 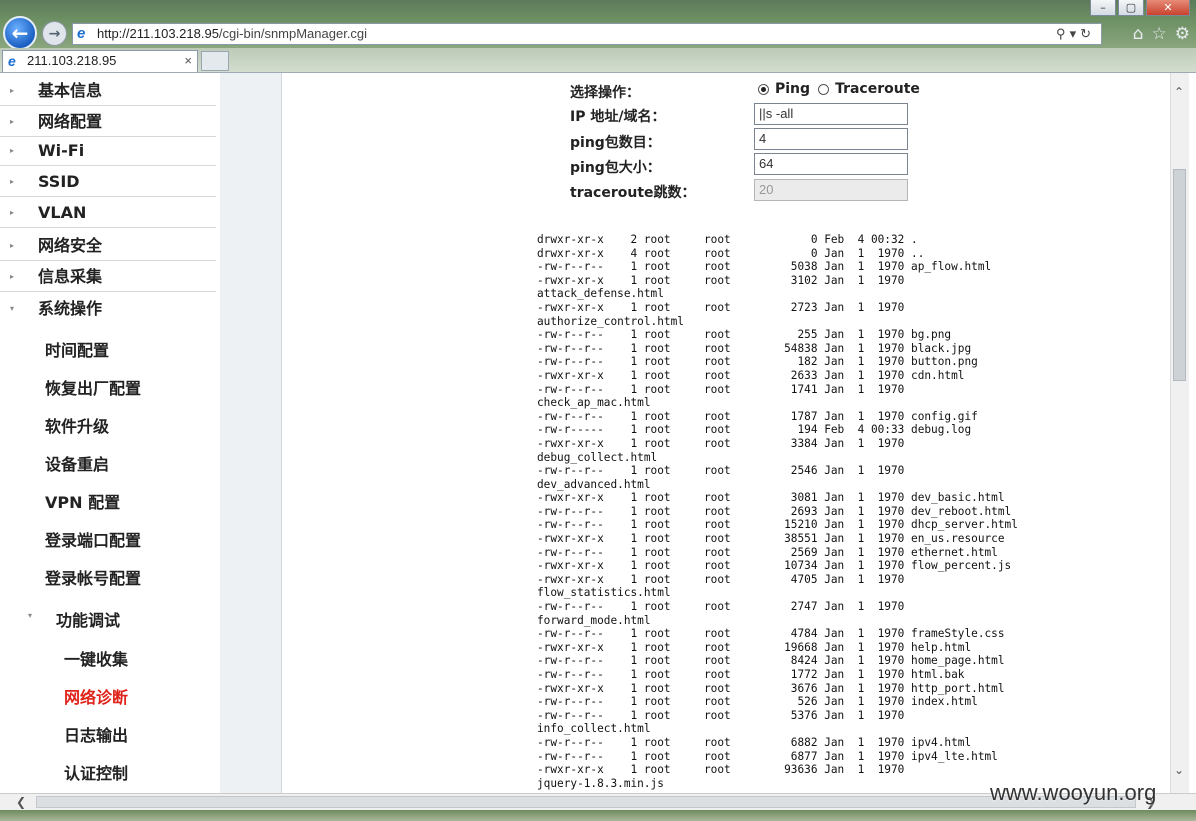 I want to click on output-line: -rw-r--r-- 1 root root 1741 Jan 1 1970, so click(x=721, y=389).